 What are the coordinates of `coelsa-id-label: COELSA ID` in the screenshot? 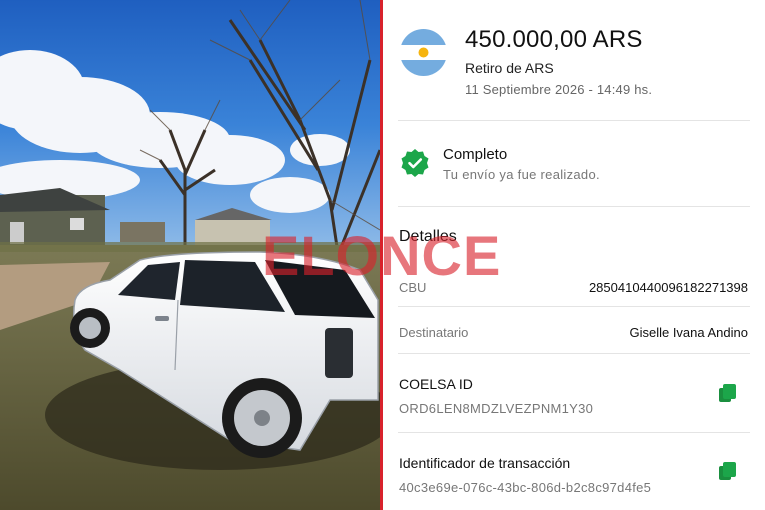 It's located at (436, 384).